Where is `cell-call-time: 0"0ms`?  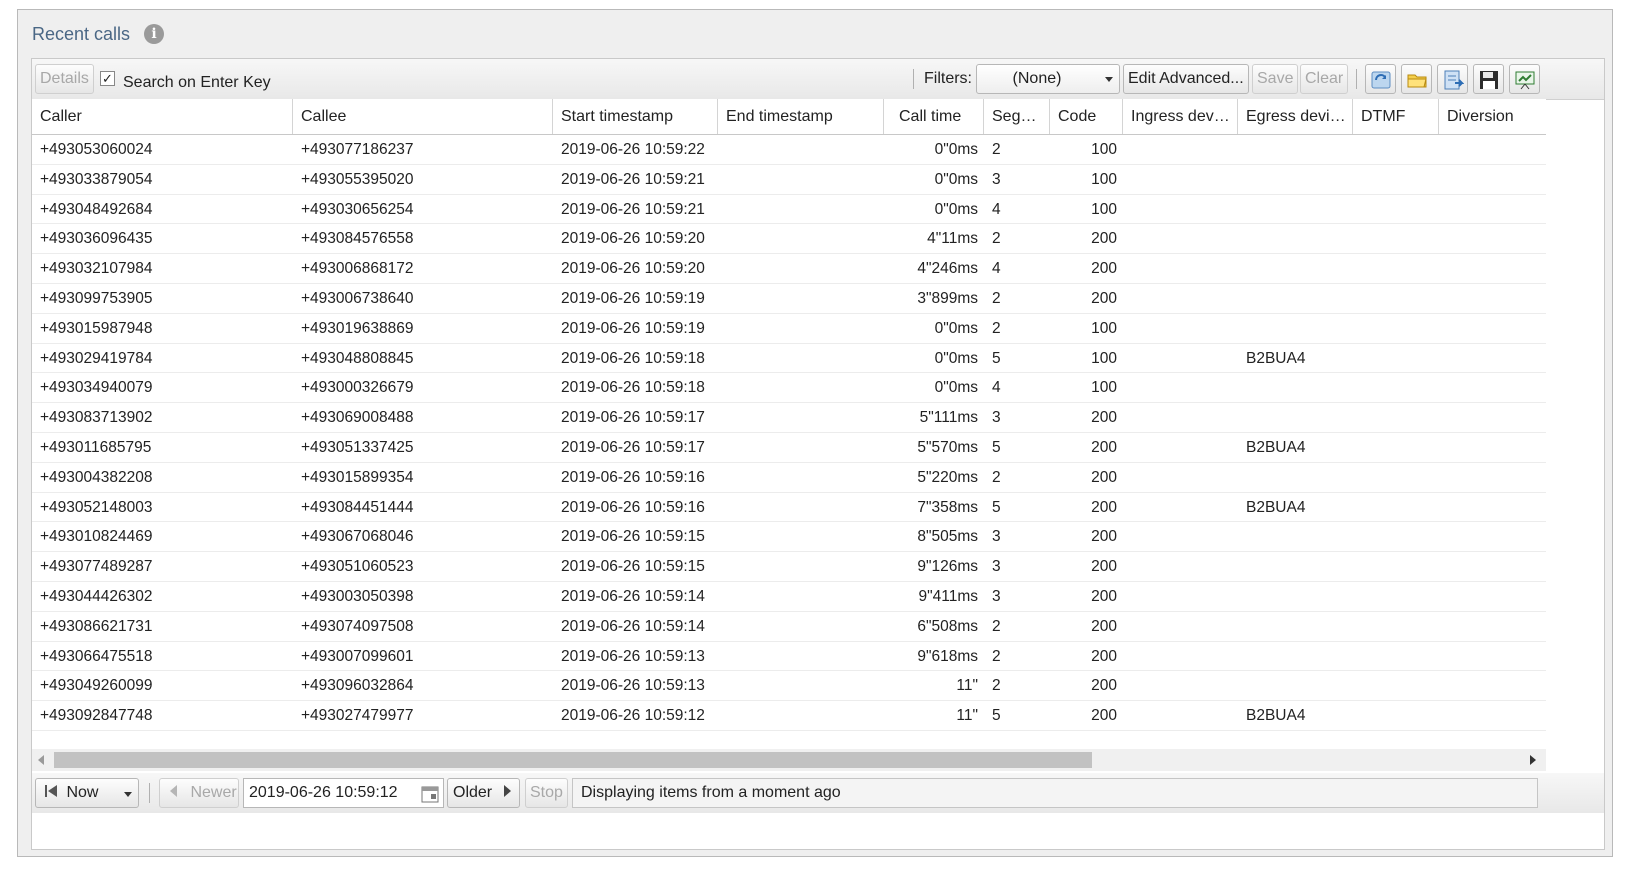 cell-call-time: 0"0ms is located at coordinates (956, 388).